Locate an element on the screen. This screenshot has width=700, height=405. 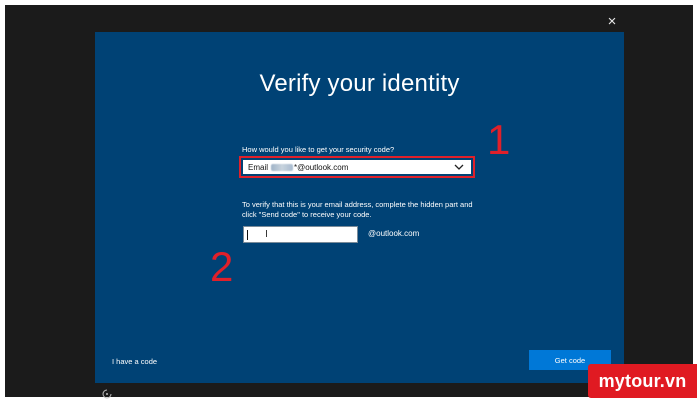
page-title: Verify your identity is located at coordinates (359, 83).